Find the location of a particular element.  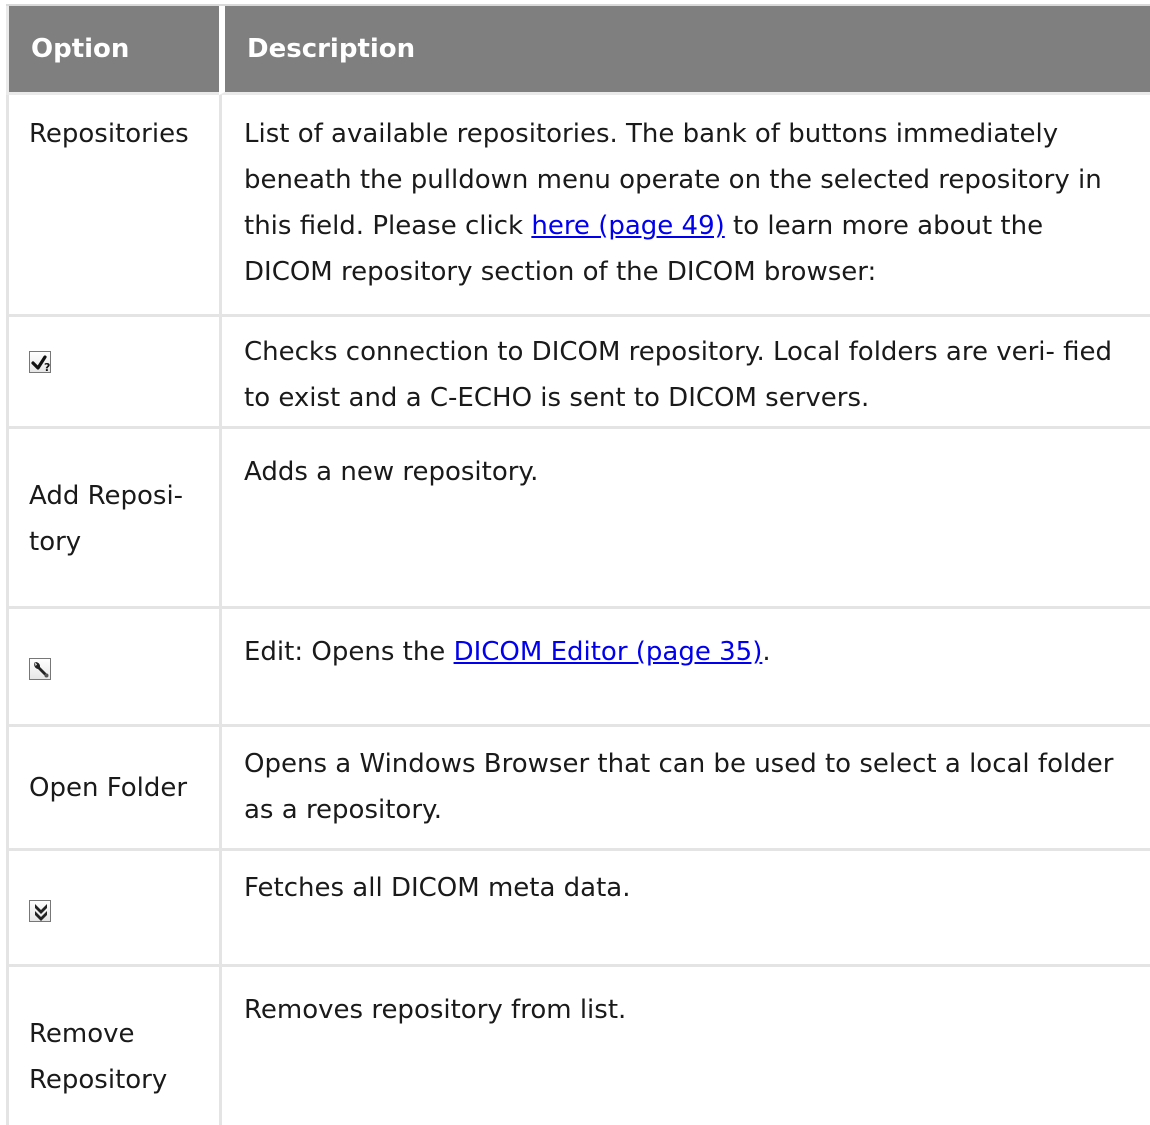

option-open-folder: Open Folder is located at coordinates (108, 788).